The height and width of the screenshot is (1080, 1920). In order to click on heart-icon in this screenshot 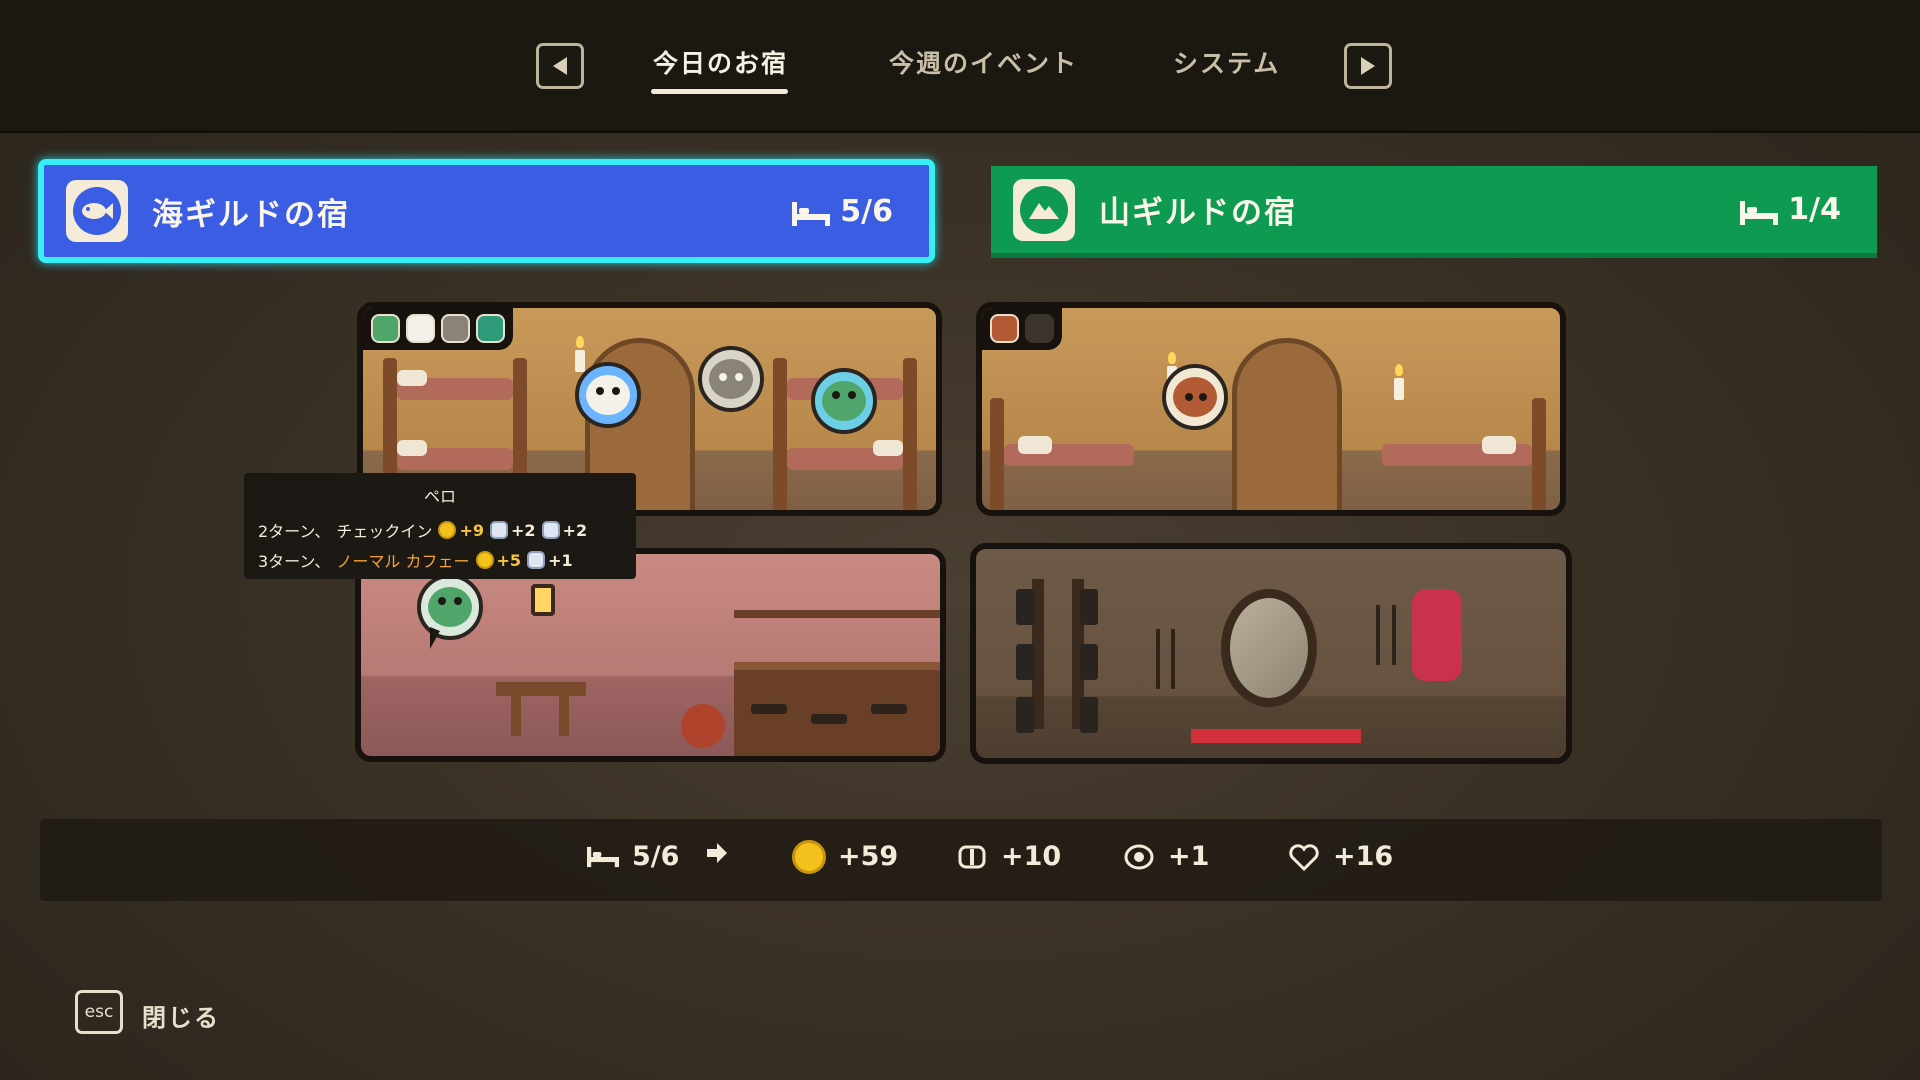, I will do `click(1304, 857)`.